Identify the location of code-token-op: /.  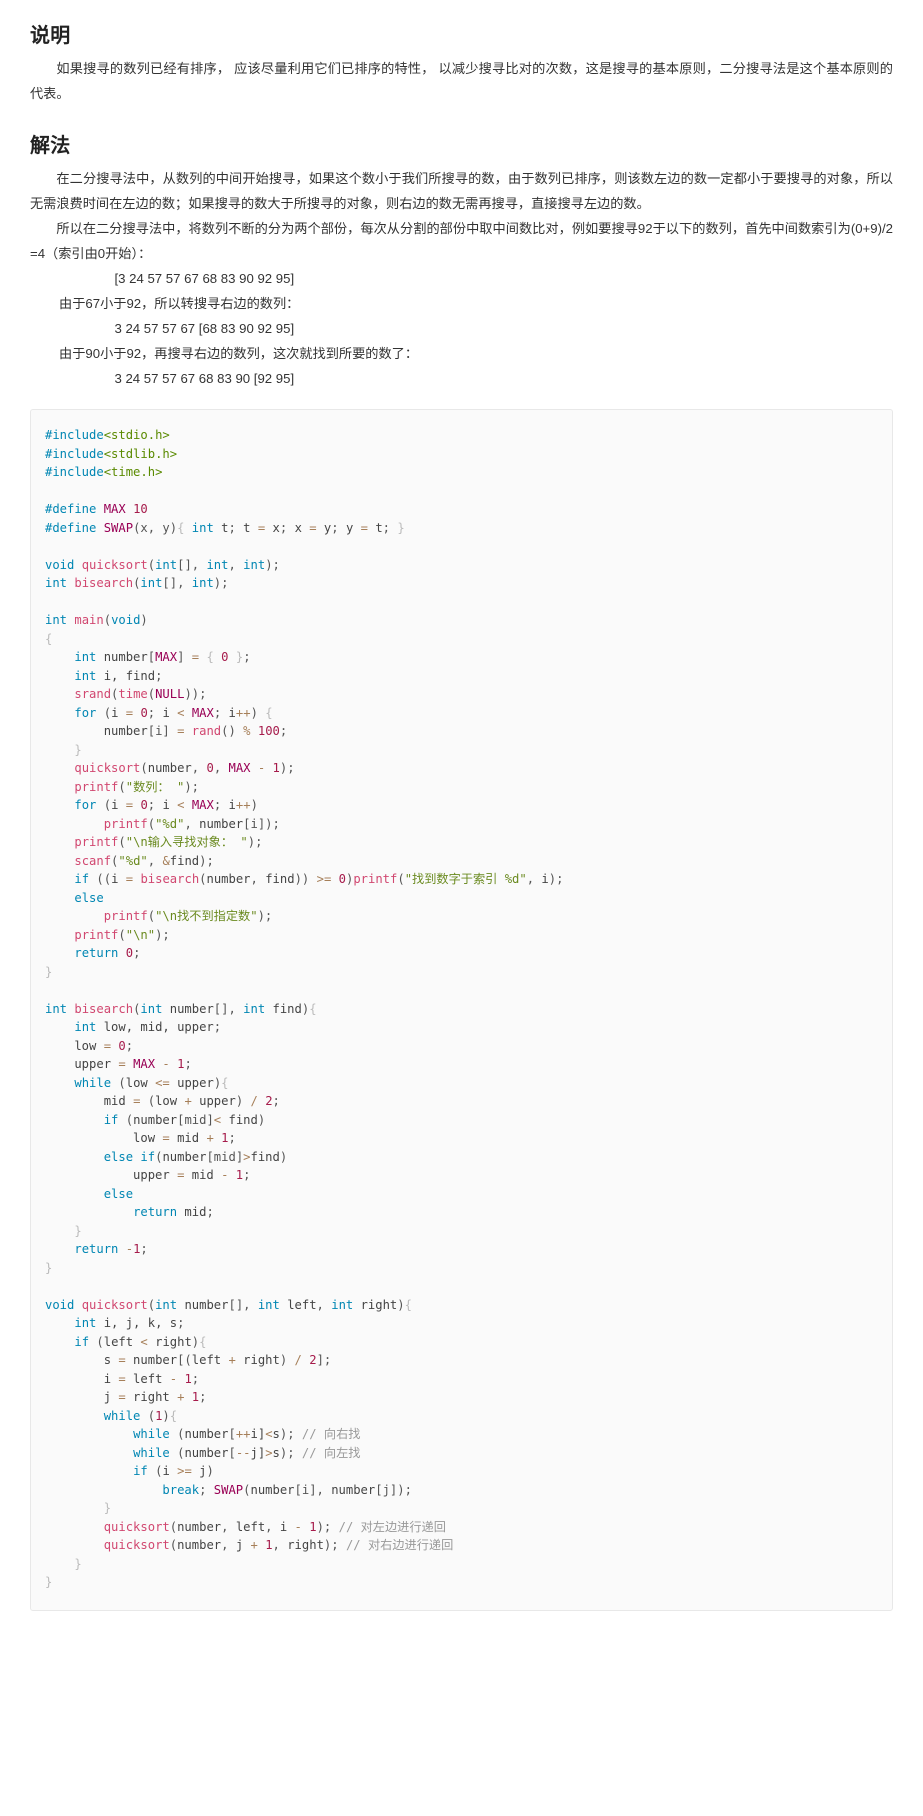
(254, 1101).